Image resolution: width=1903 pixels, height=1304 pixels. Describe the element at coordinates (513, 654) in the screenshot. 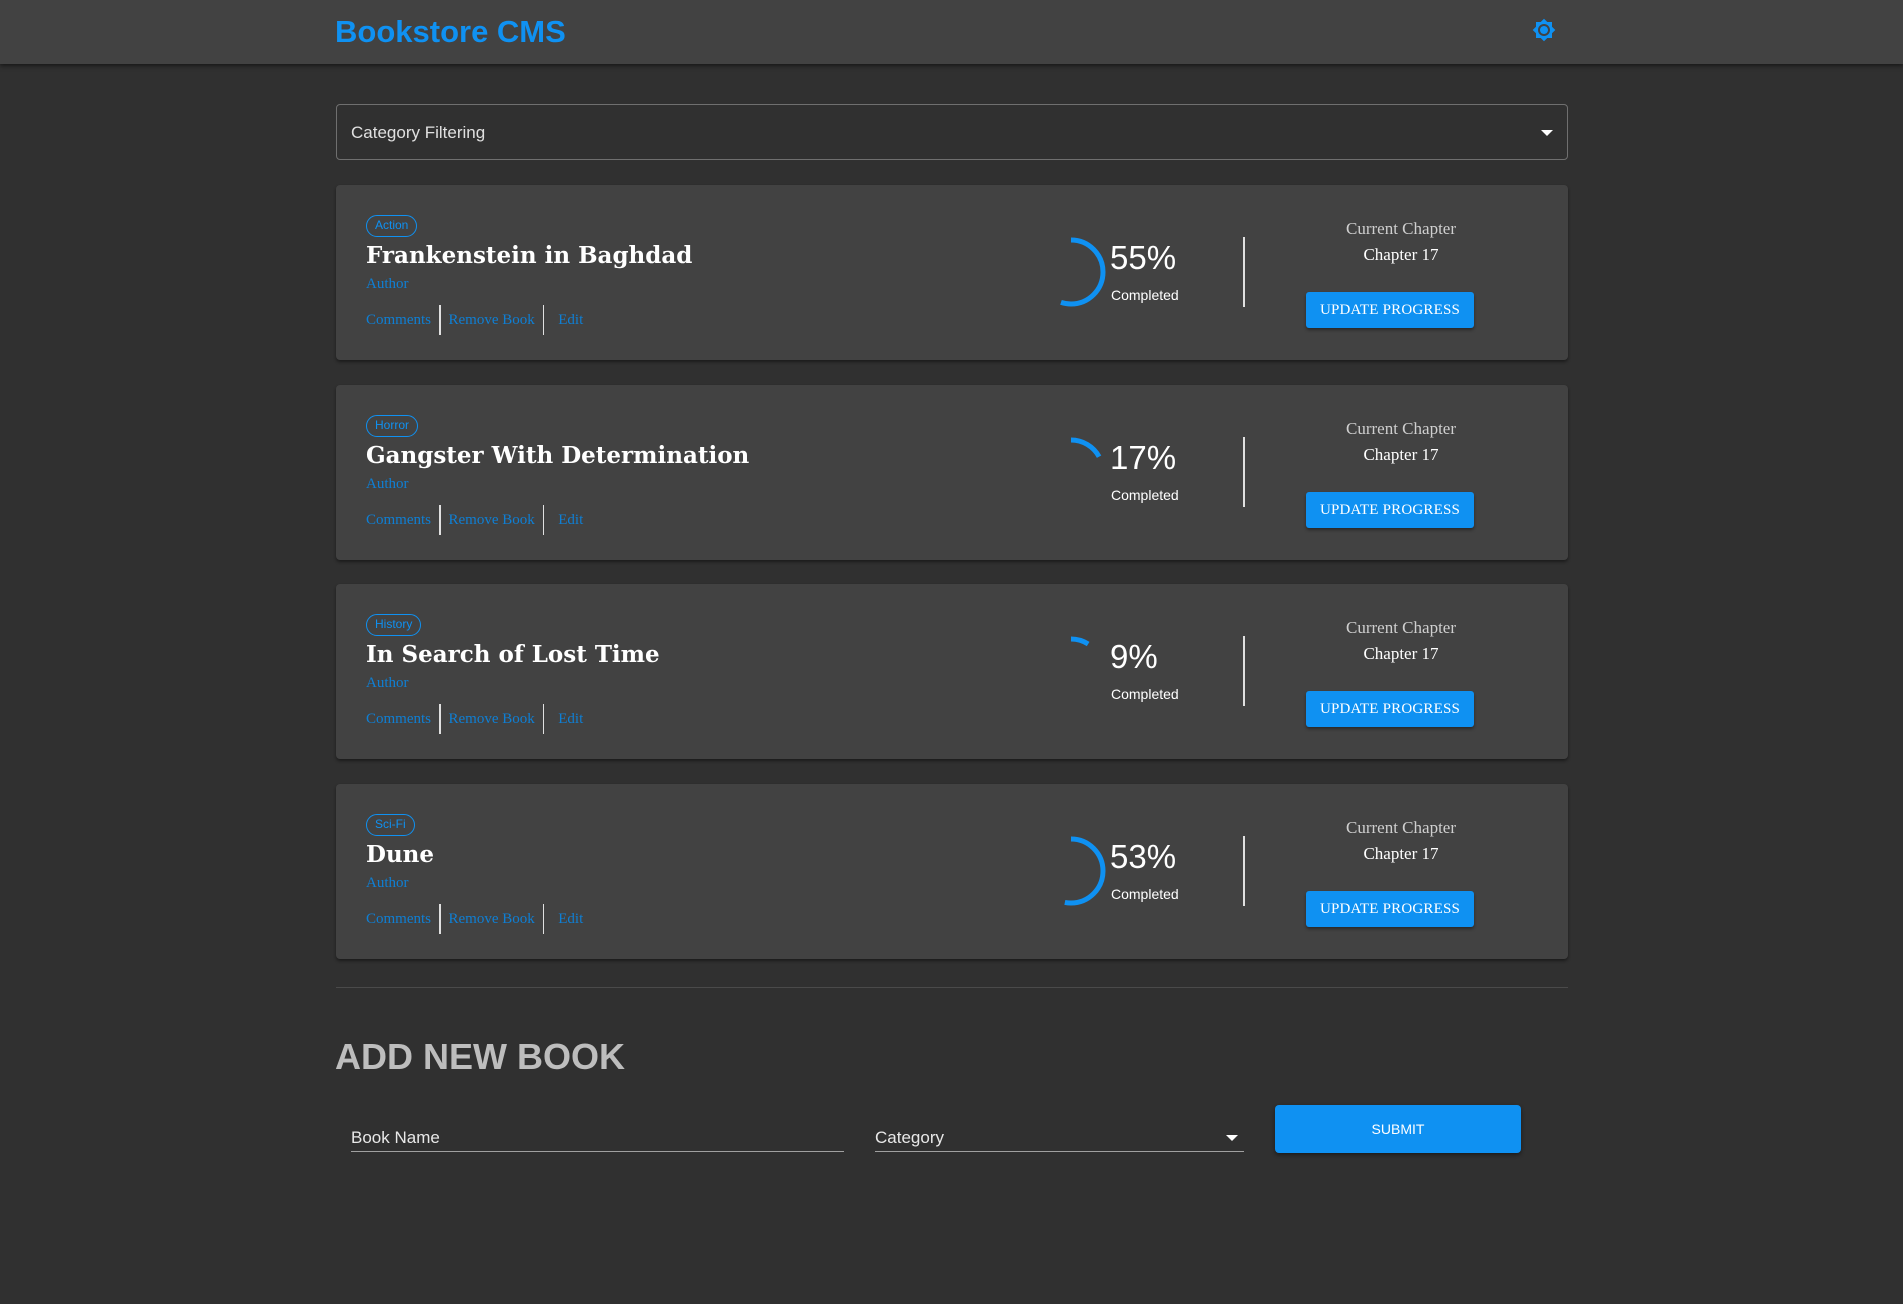

I see `book-title: In Search of Lost Time` at that location.